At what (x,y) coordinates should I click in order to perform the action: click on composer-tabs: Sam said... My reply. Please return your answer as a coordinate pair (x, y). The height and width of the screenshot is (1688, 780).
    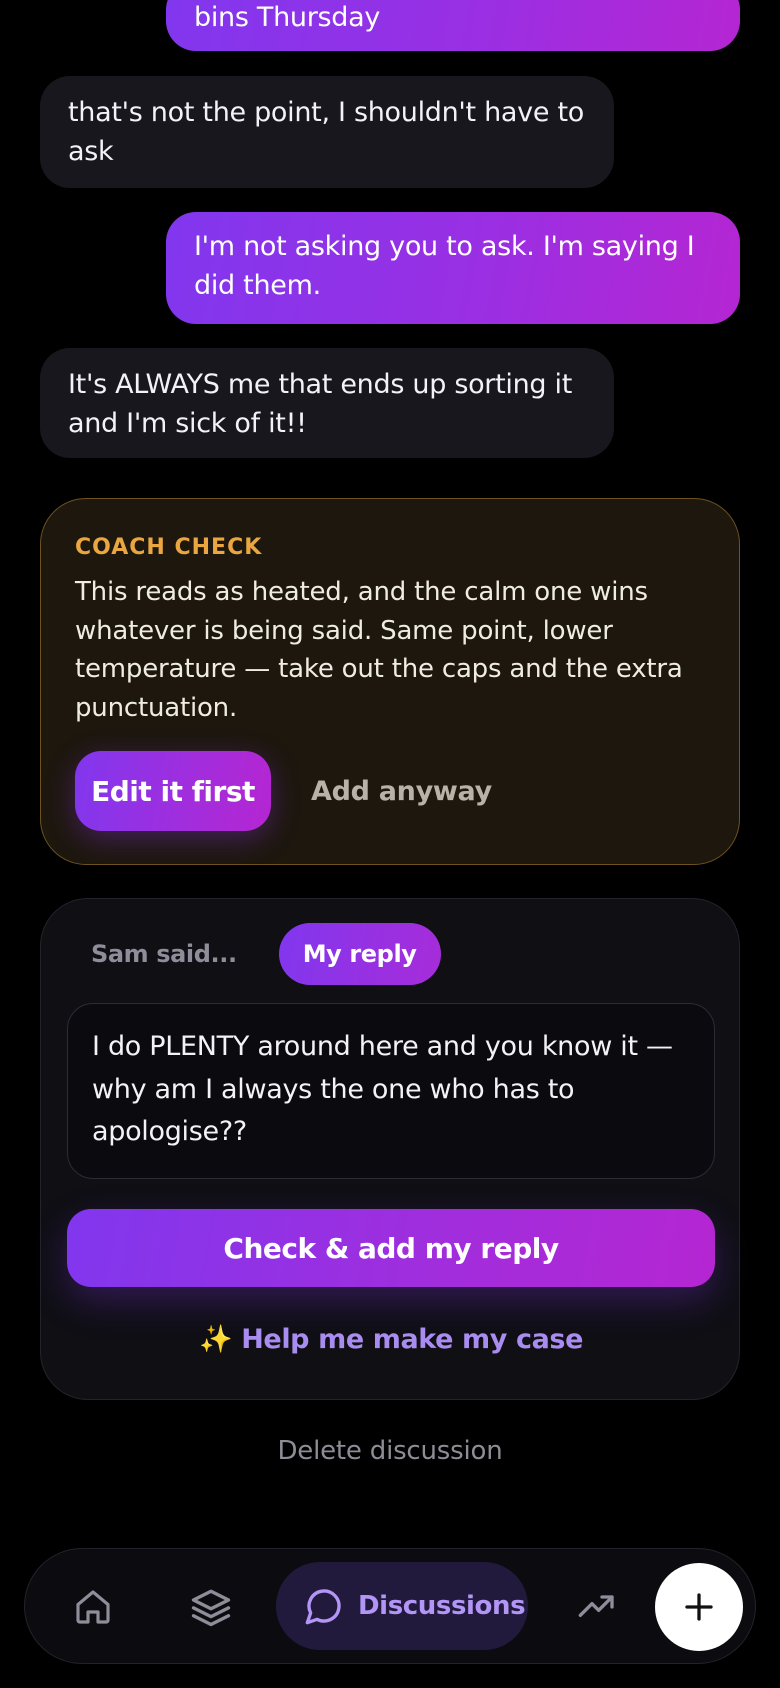
    Looking at the image, I should click on (254, 954).